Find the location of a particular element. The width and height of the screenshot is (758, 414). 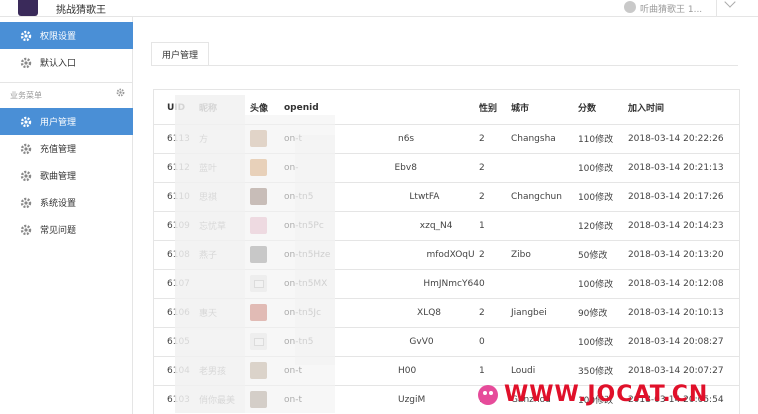

sidebar-item-recharge: 充值管理 is located at coordinates (66, 148).